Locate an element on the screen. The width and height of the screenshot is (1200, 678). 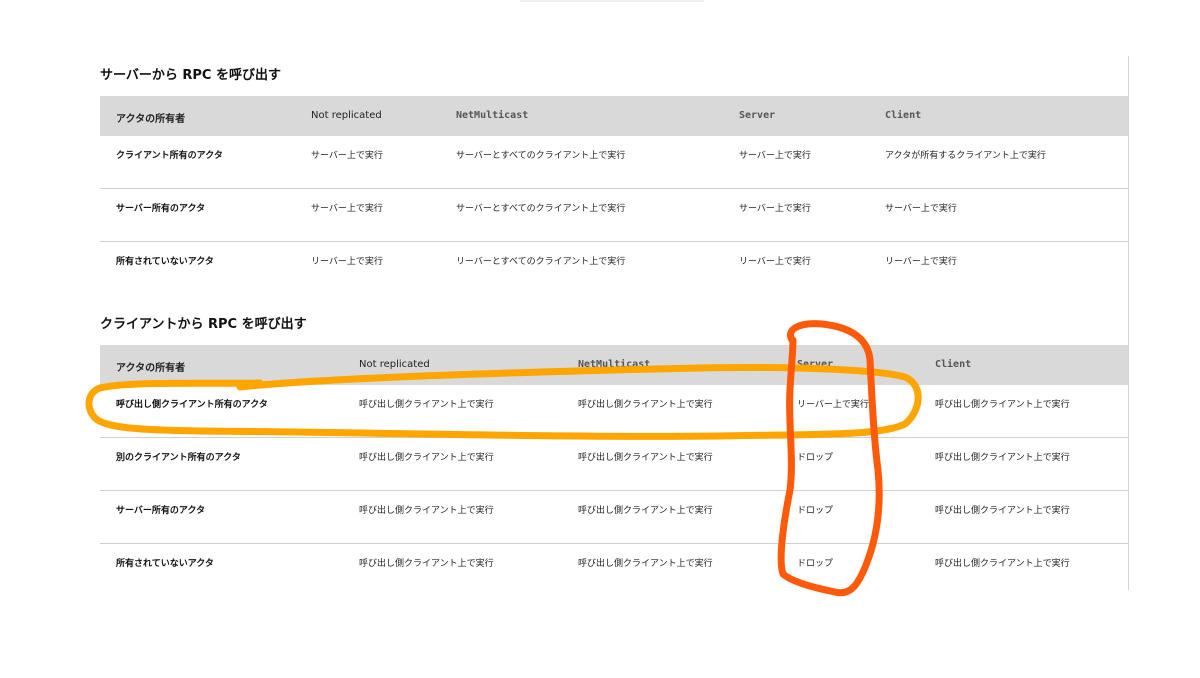
right-border-line is located at coordinates (1128, 323).